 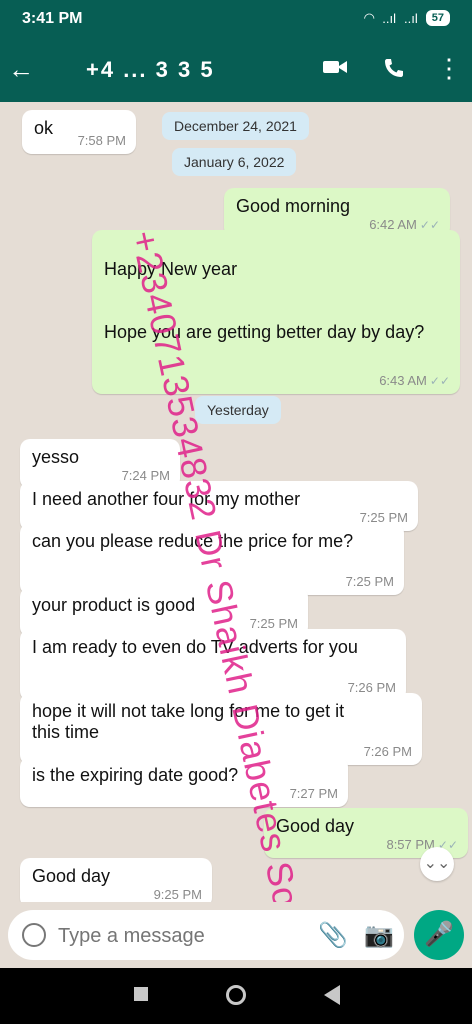 What do you see at coordinates (437, 864) in the screenshot?
I see `chevron-double-down-icon: ⌄⌄` at bounding box center [437, 864].